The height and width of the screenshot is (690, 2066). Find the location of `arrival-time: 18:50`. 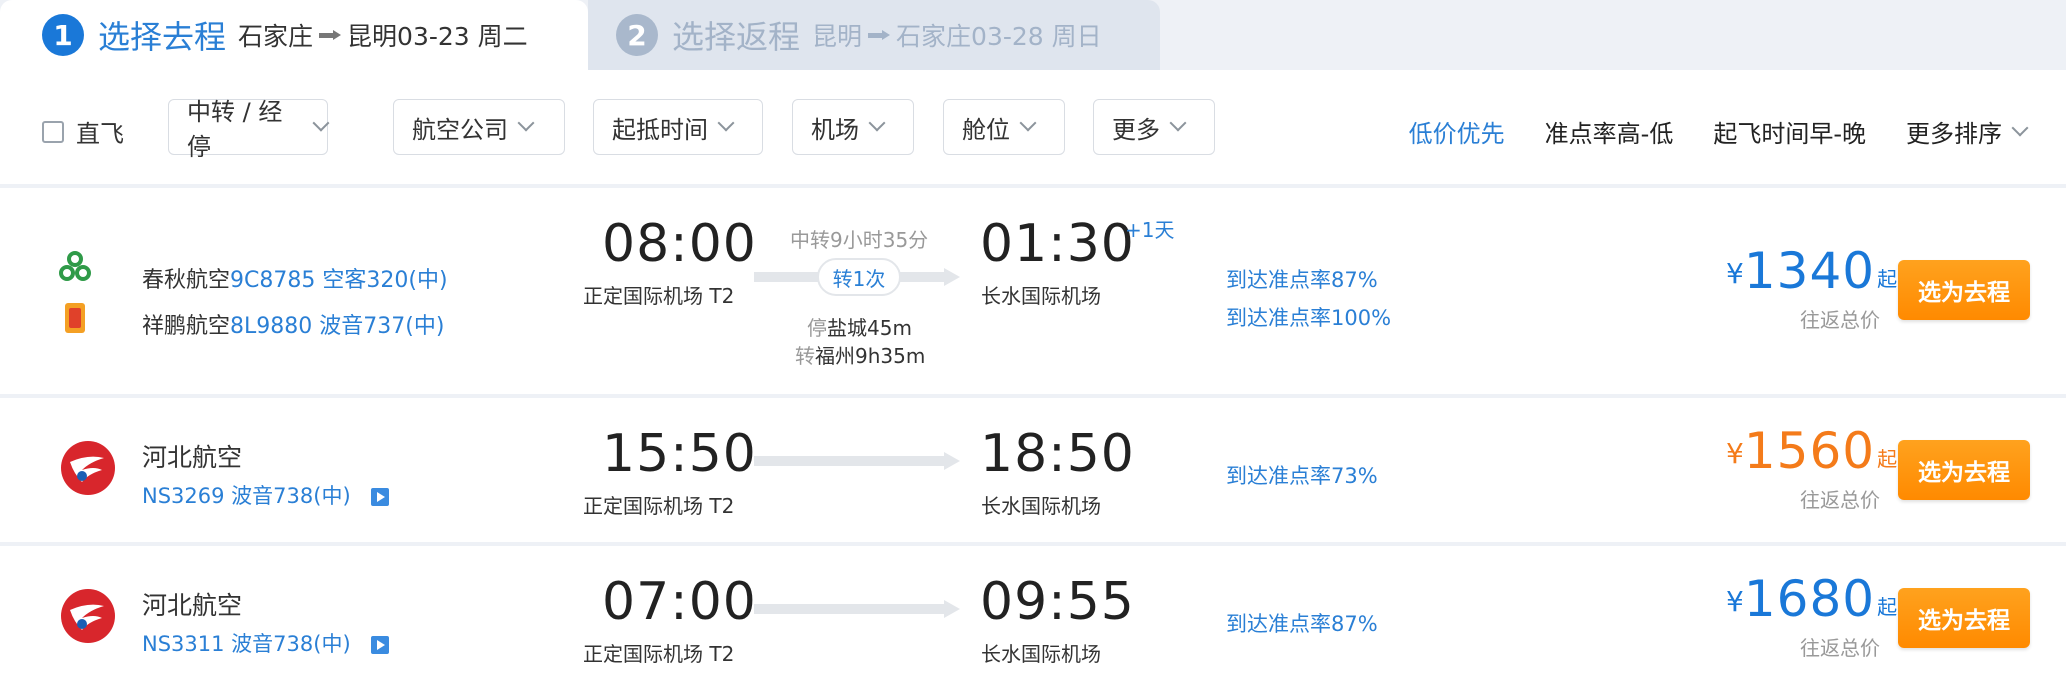

arrival-time: 18:50 is located at coordinates (1057, 454).